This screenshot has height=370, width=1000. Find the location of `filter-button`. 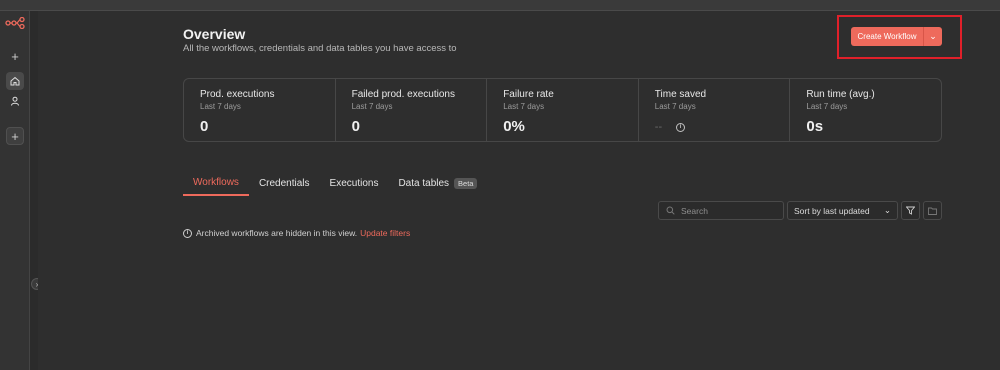

filter-button is located at coordinates (910, 210).